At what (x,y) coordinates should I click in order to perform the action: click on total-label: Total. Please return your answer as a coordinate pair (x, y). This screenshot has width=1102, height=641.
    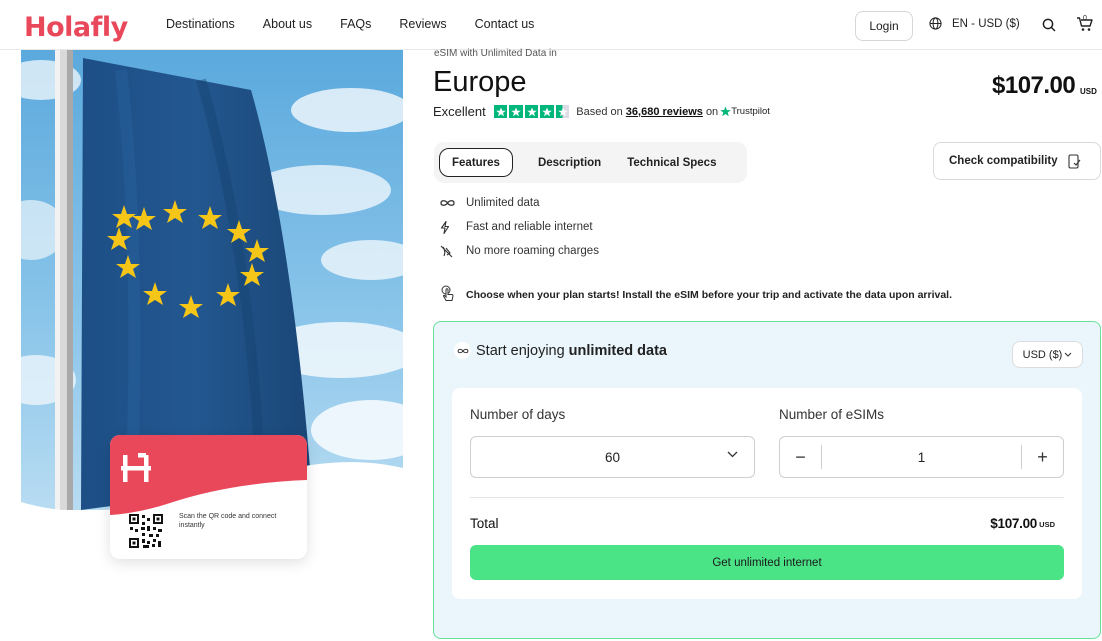
    Looking at the image, I should click on (484, 523).